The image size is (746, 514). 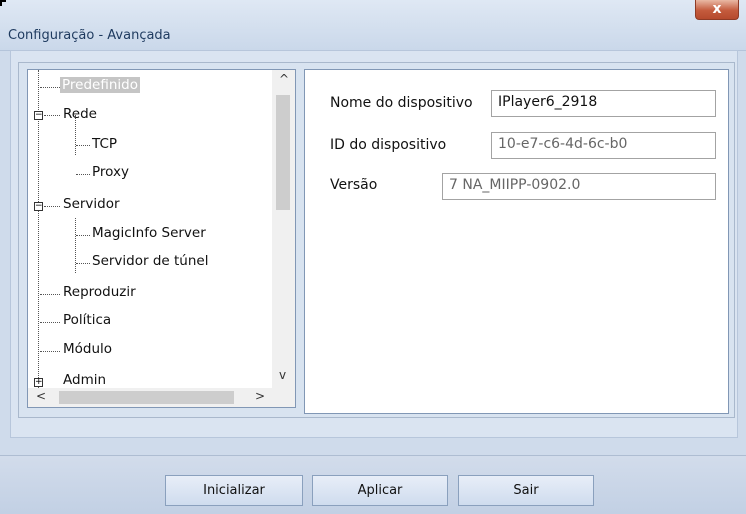 I want to click on tree-item-modulo: Módulo, so click(x=87, y=349).